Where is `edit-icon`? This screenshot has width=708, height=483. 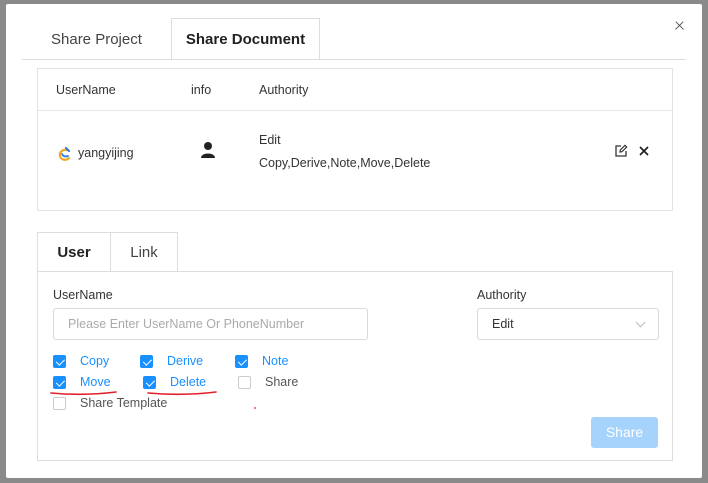 edit-icon is located at coordinates (621, 151).